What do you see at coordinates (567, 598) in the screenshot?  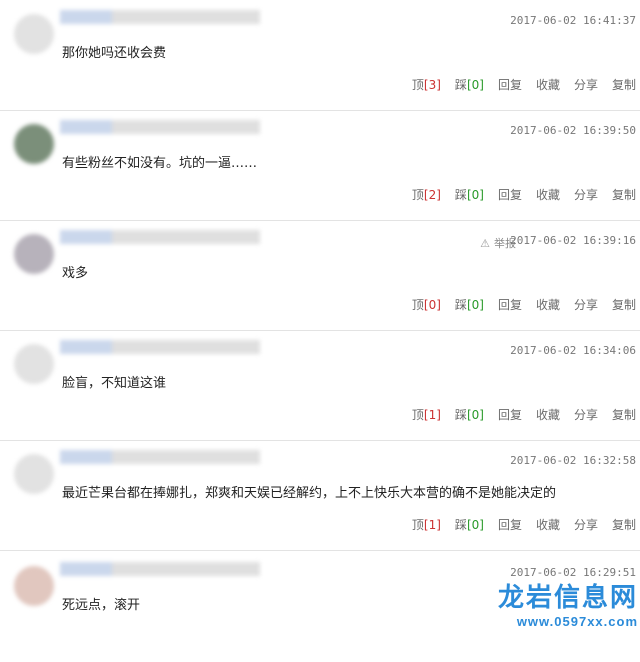 I see `watermark-name: 龙岩信息网` at bounding box center [567, 598].